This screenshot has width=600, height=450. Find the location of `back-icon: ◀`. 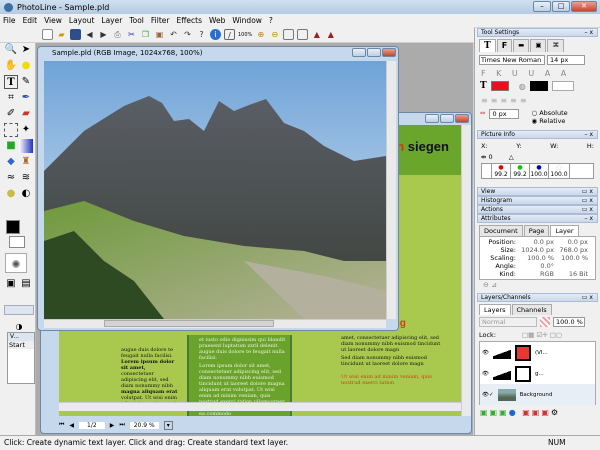

back-icon: ◀ is located at coordinates (89, 34).